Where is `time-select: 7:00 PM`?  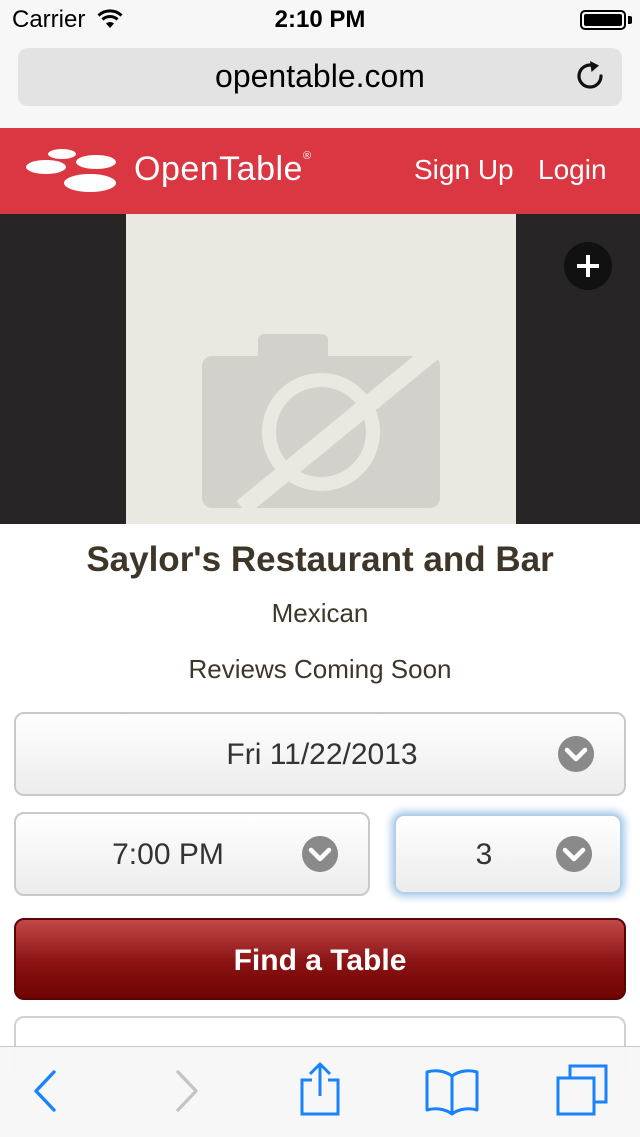
time-select: 7:00 PM is located at coordinates (192, 854).